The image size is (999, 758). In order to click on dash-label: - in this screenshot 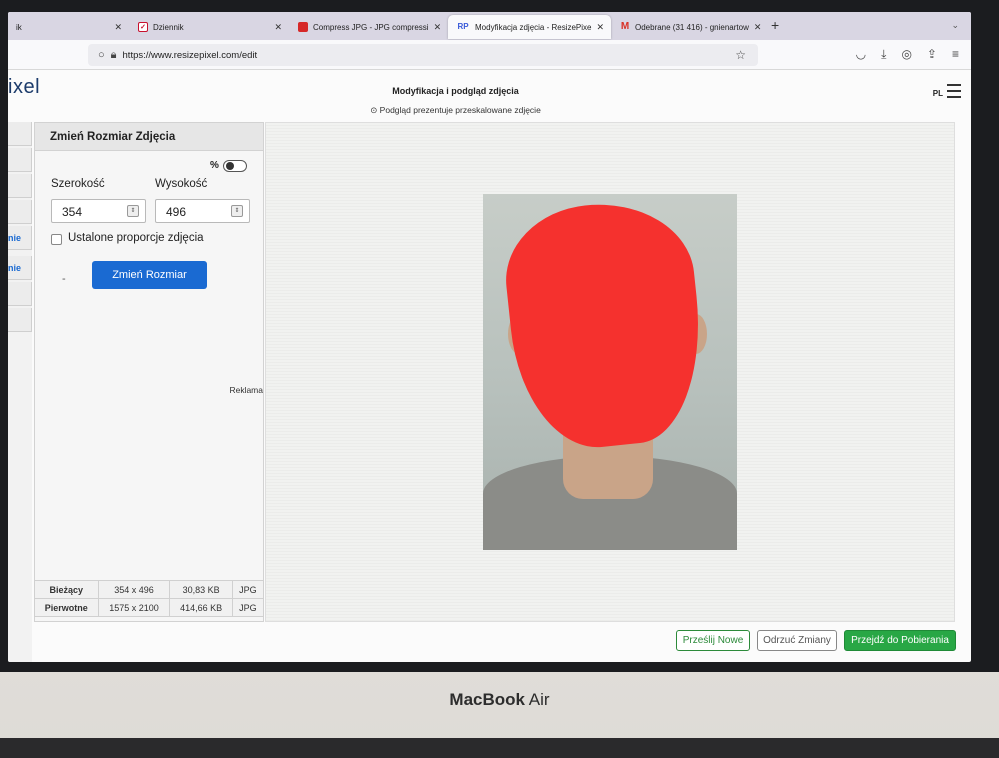, I will do `click(64, 279)`.